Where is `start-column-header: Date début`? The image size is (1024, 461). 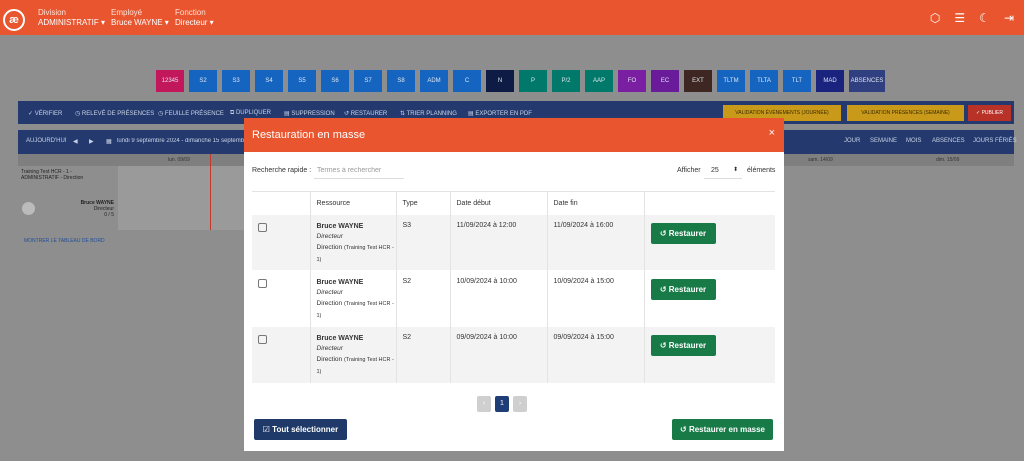
start-column-header: Date début is located at coordinates (499, 203).